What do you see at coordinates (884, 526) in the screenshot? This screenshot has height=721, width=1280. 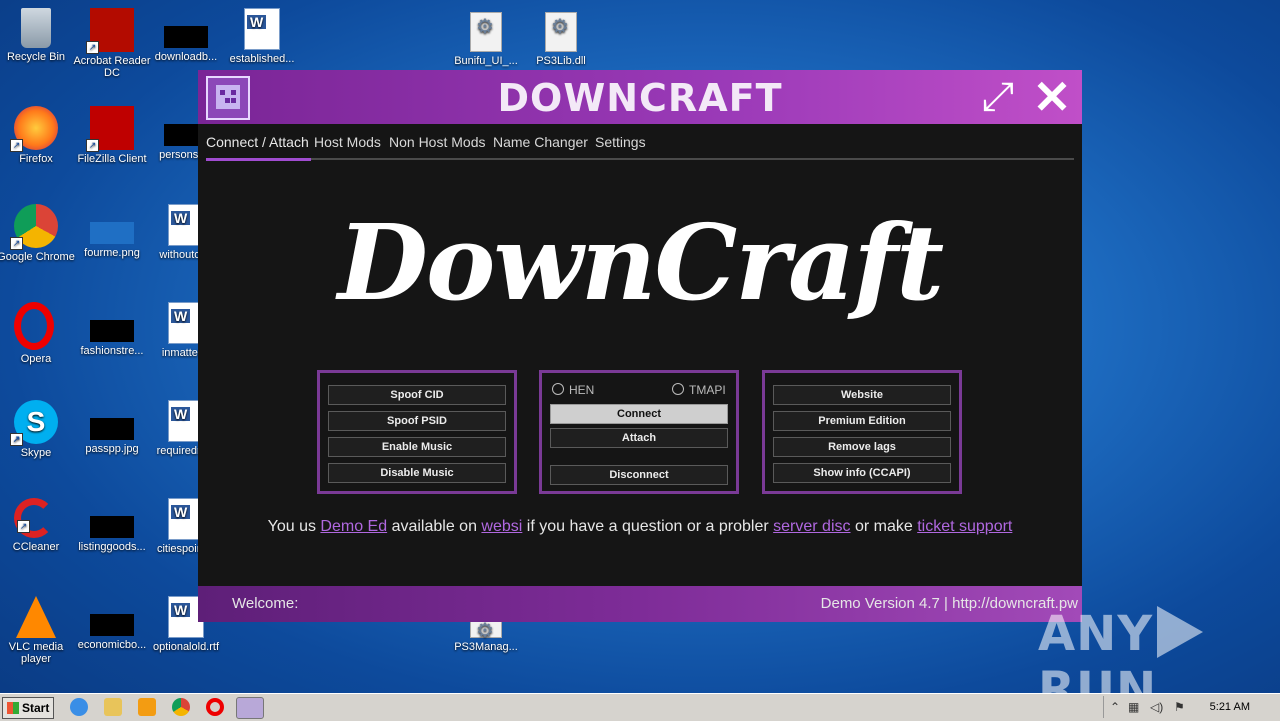 I see `info-text-part: or make` at bounding box center [884, 526].